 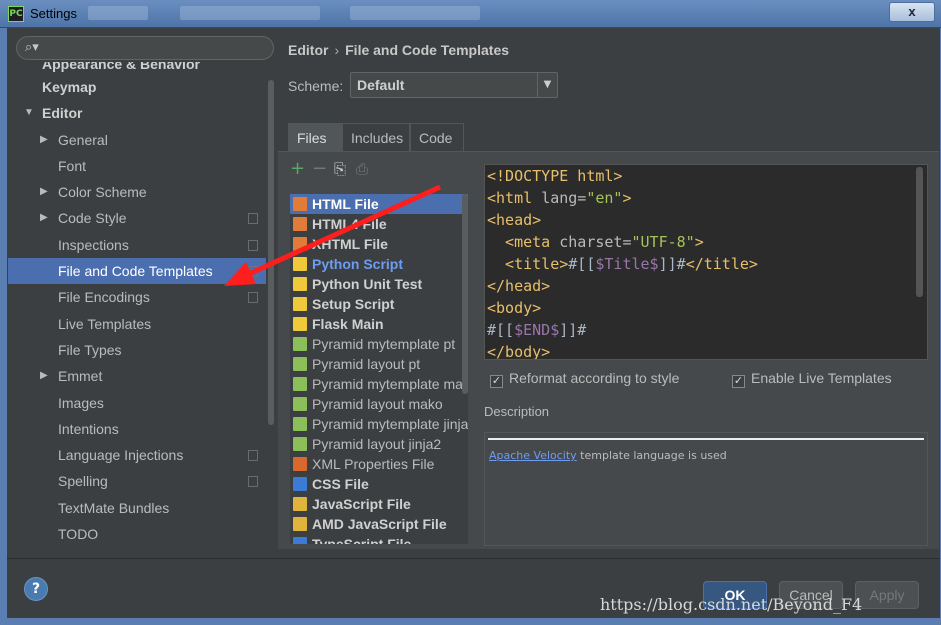 What do you see at coordinates (415, 13) in the screenshot?
I see `background-tab` at bounding box center [415, 13].